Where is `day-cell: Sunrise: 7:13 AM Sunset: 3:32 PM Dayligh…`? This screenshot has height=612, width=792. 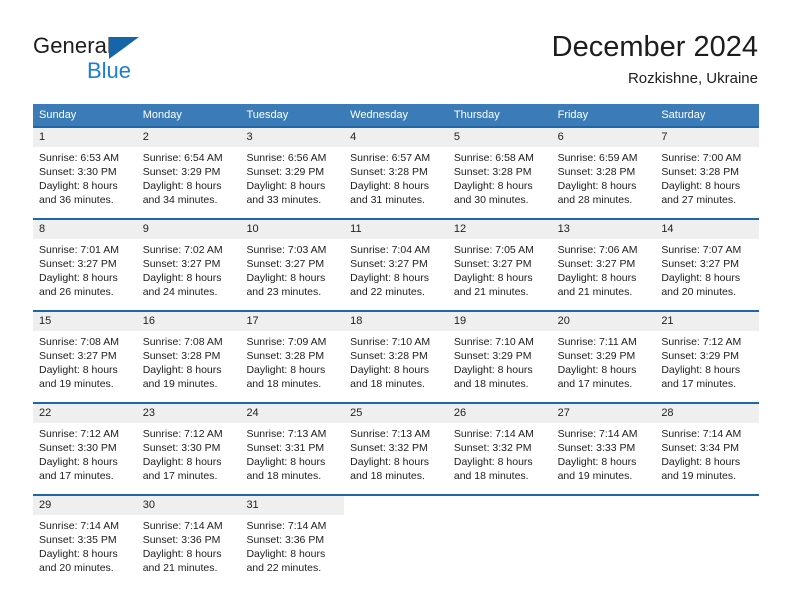
day-cell: Sunrise: 7:13 AM Sunset: 3:32 PM Dayligh… is located at coordinates (396, 458).